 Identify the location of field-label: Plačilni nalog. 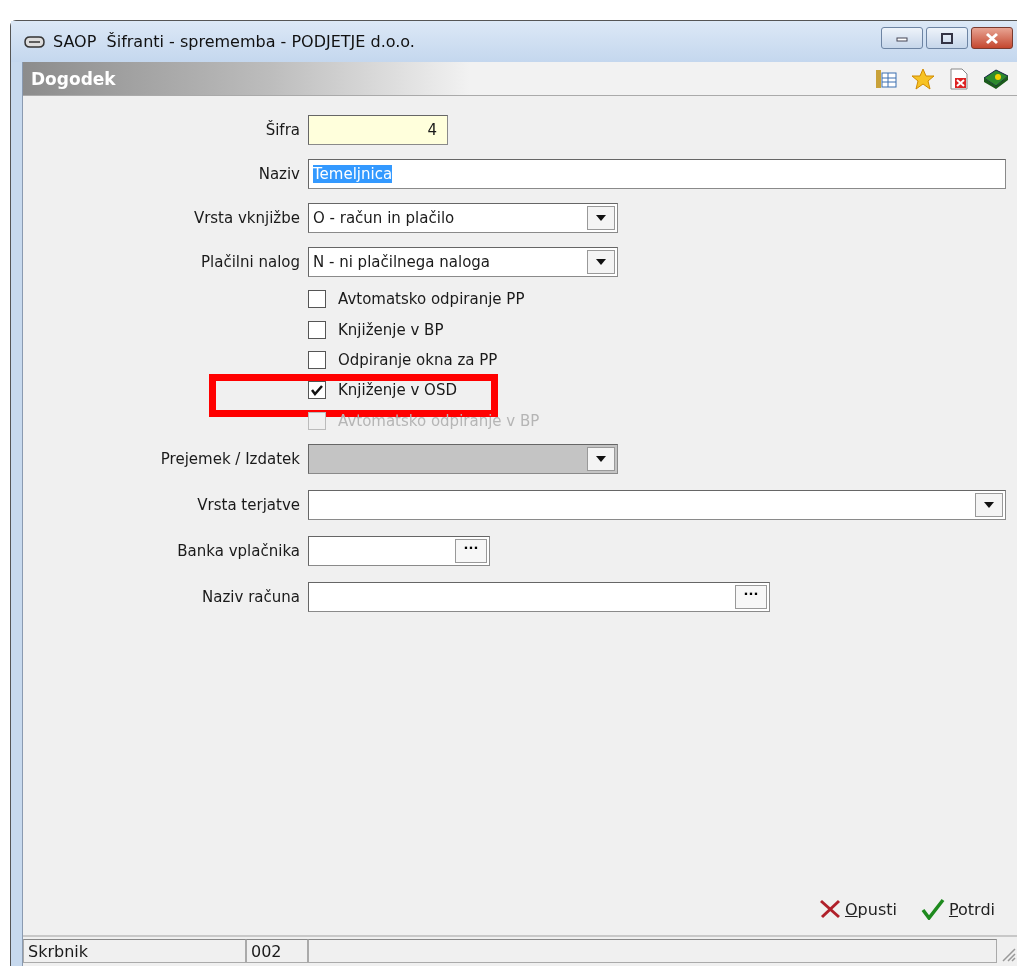
(250, 262).